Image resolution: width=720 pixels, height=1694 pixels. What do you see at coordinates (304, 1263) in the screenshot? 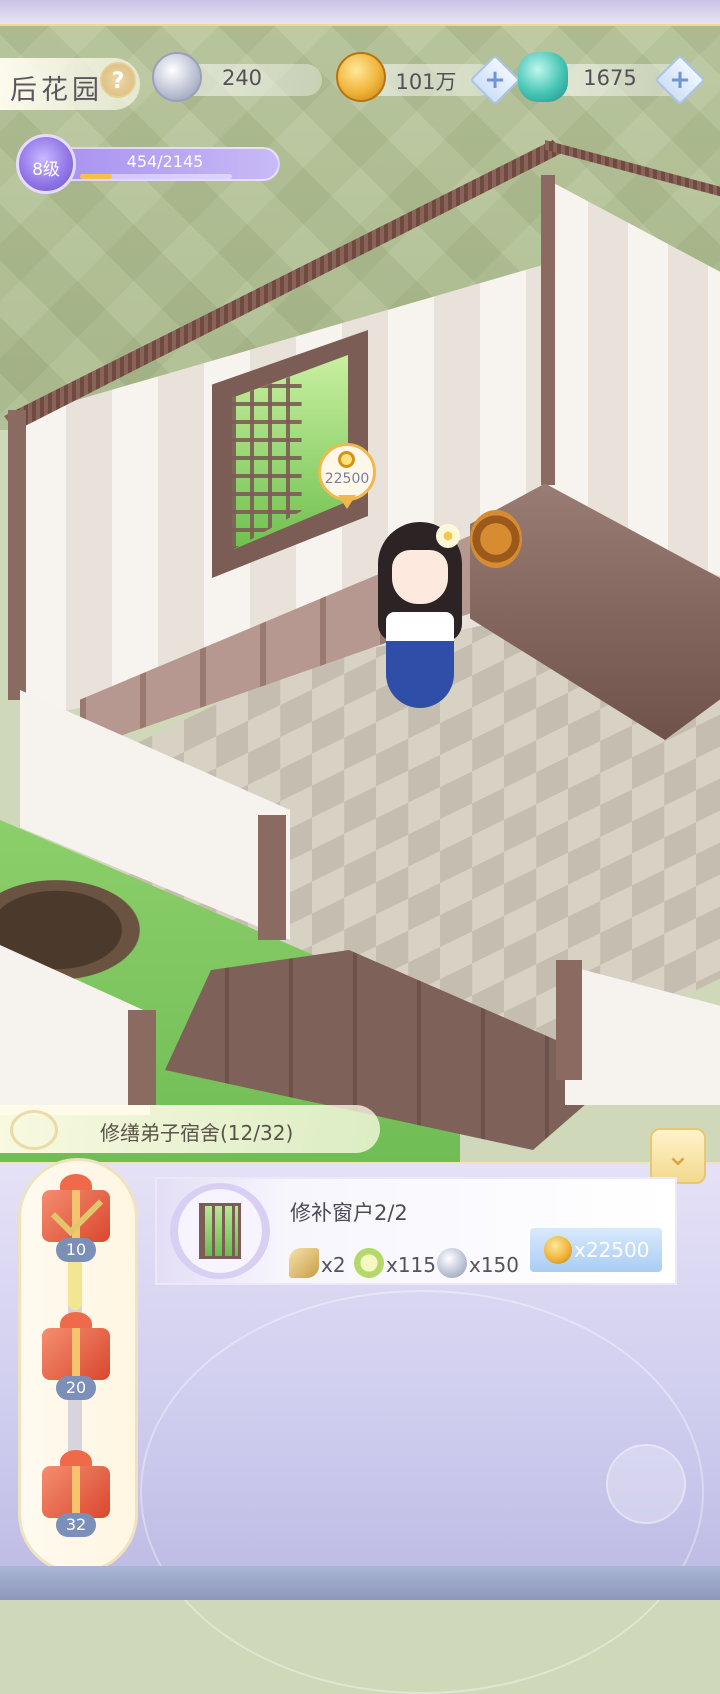
I see `scroll-icon` at bounding box center [304, 1263].